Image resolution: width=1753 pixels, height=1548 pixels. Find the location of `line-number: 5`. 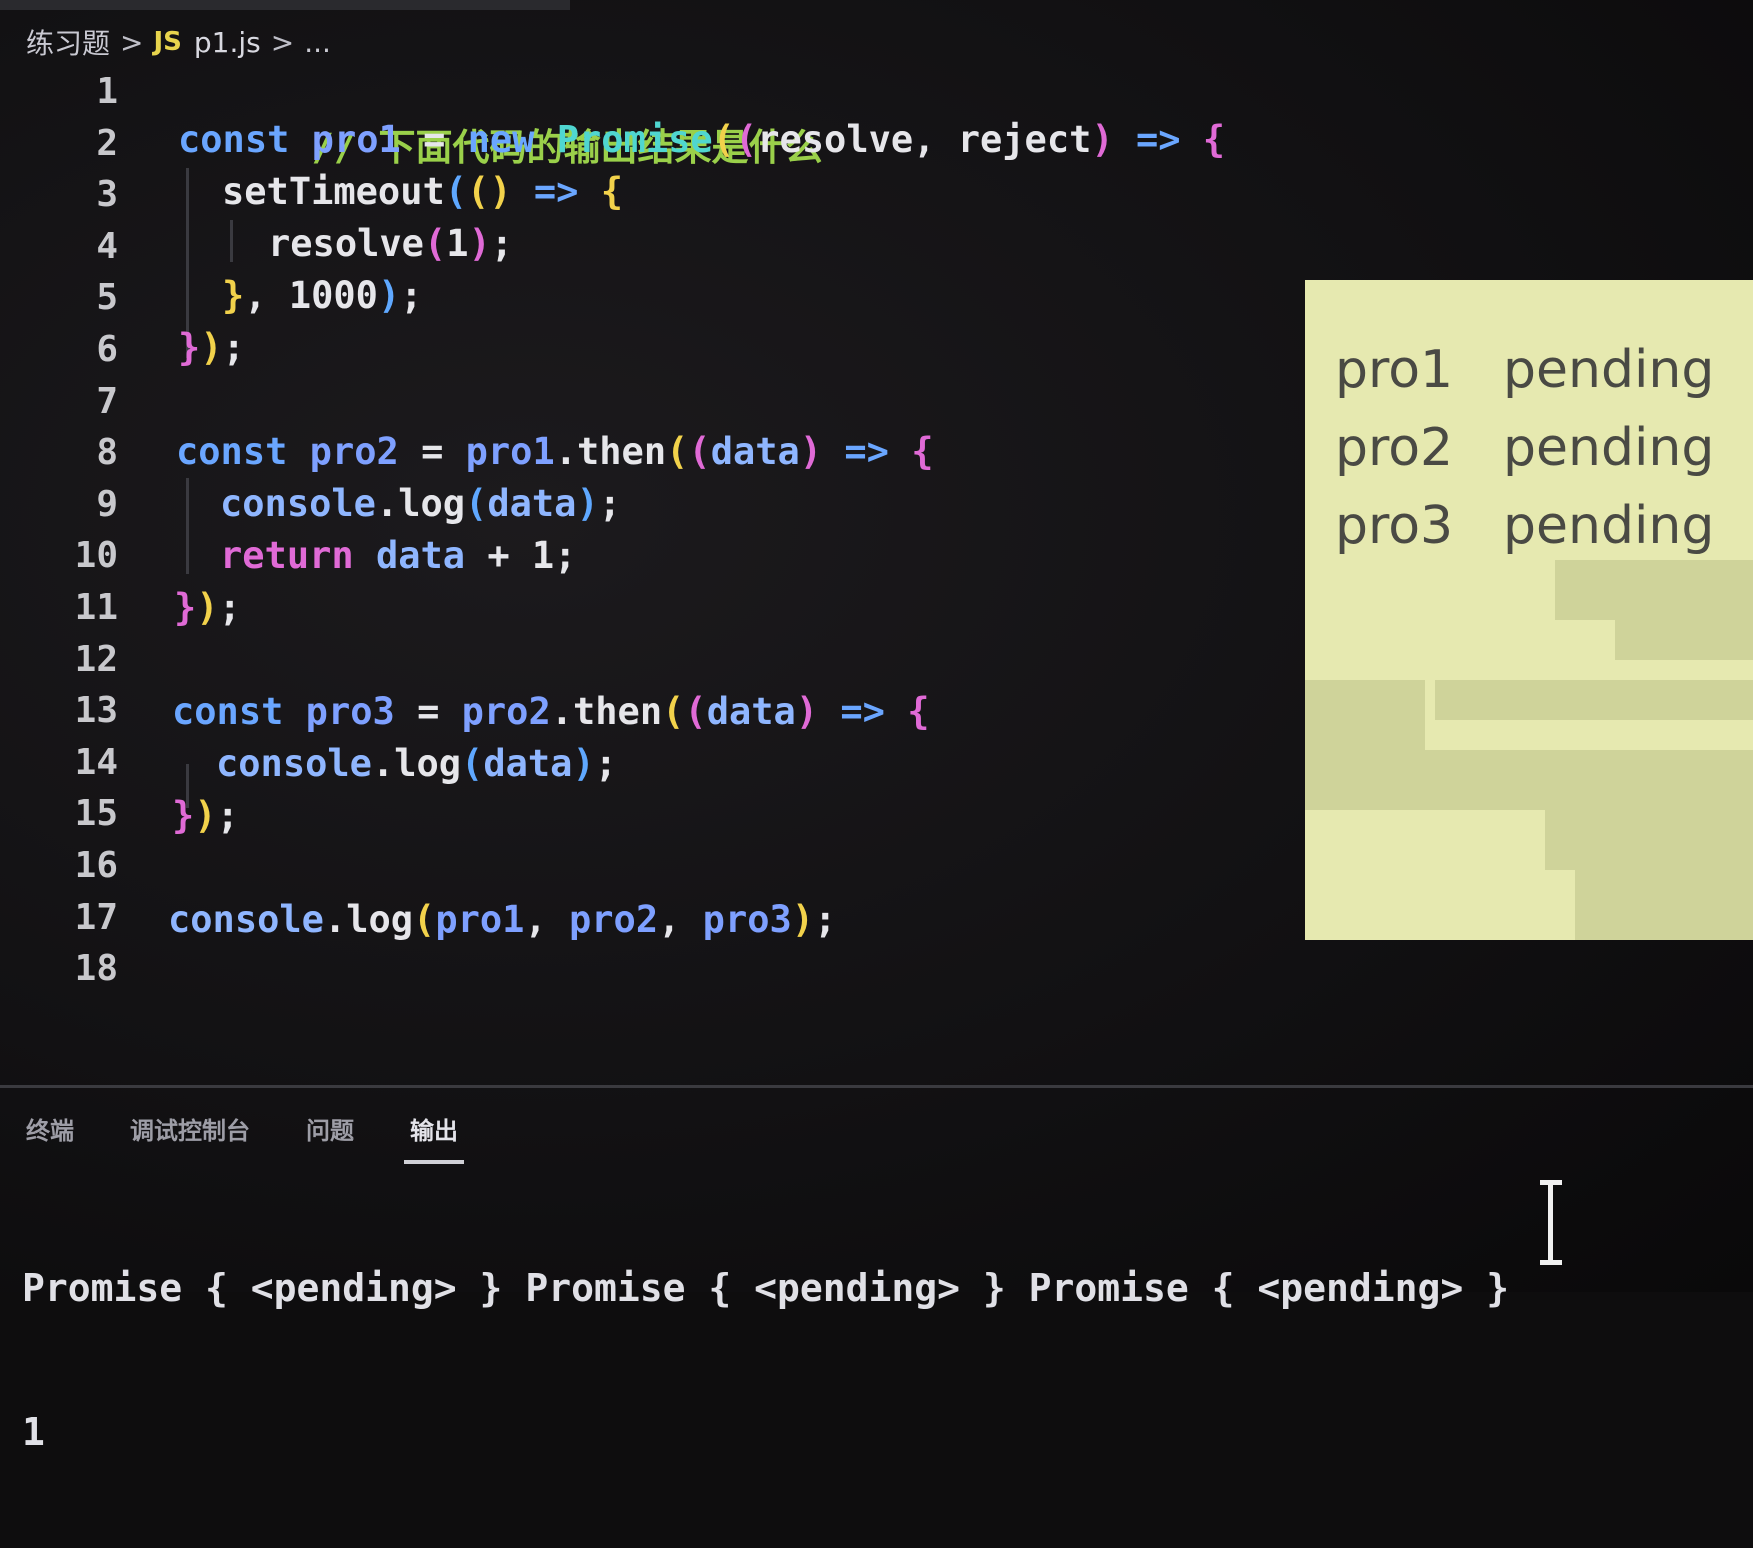

line-number: 5 is located at coordinates (107, 297).